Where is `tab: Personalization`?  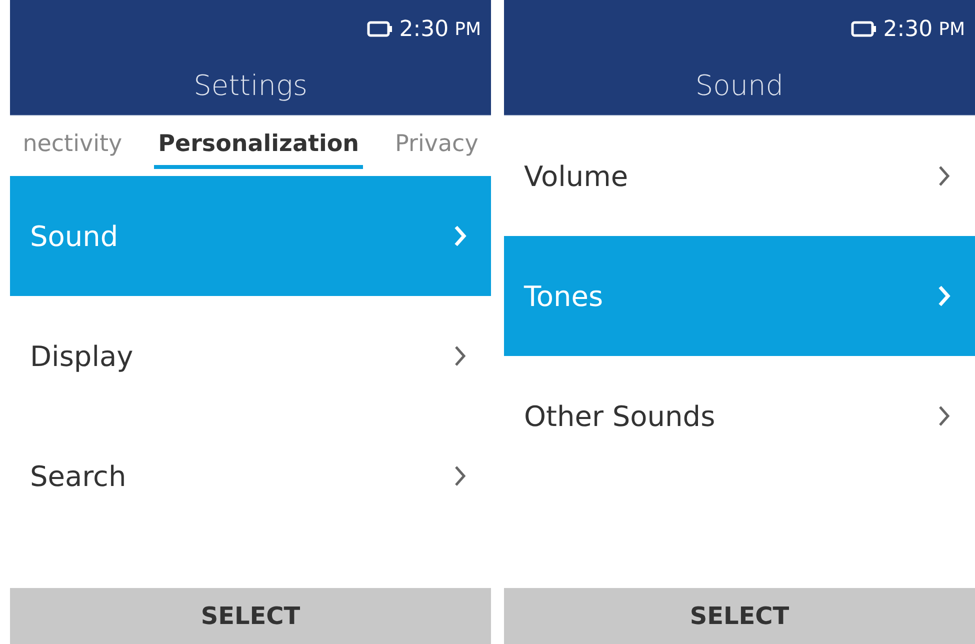 tab: Personalization is located at coordinates (259, 150).